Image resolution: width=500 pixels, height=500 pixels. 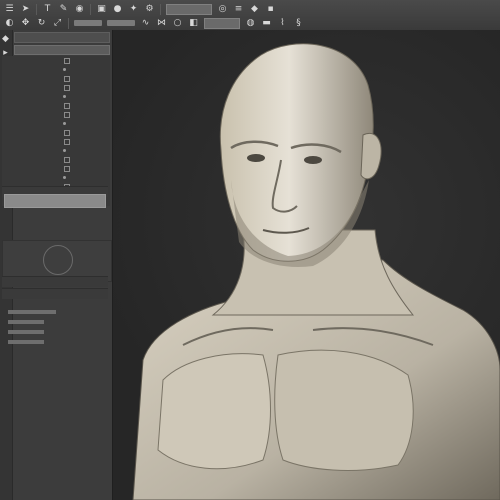 What do you see at coordinates (238, 9) in the screenshot?
I see `stack-icon: ≡` at bounding box center [238, 9].